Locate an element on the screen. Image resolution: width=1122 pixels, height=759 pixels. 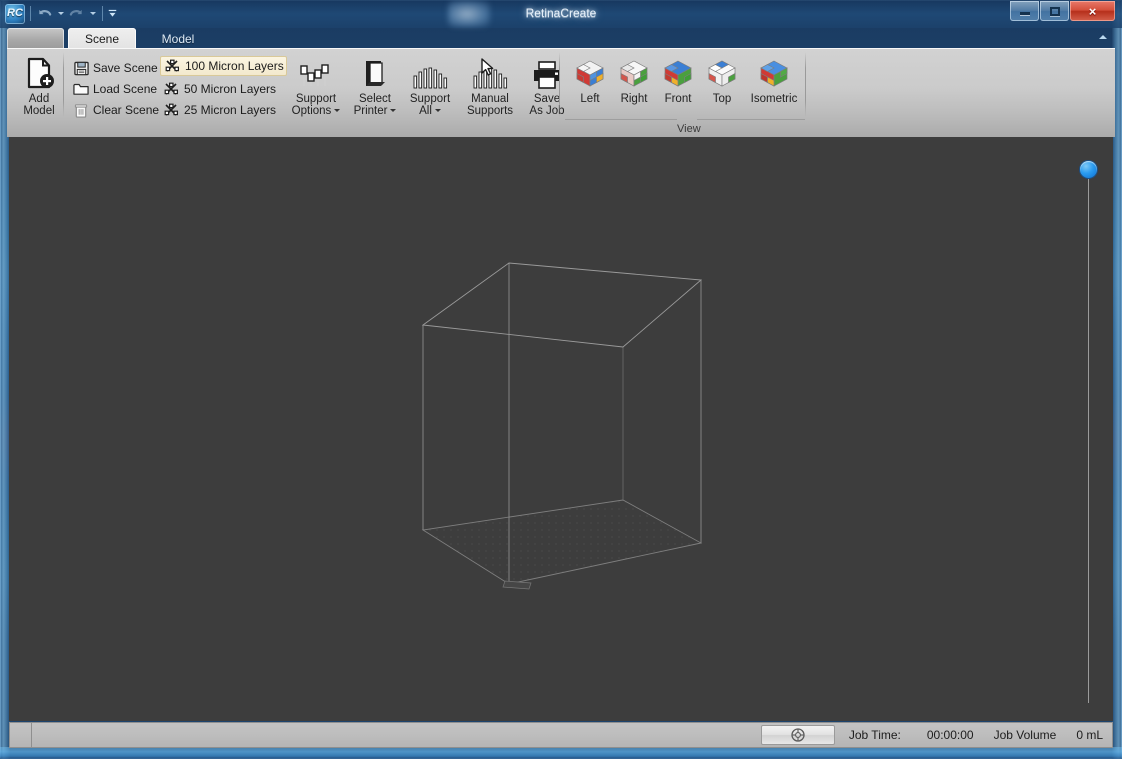
save-scene-button: Save Scene is located at coordinates (113, 68).